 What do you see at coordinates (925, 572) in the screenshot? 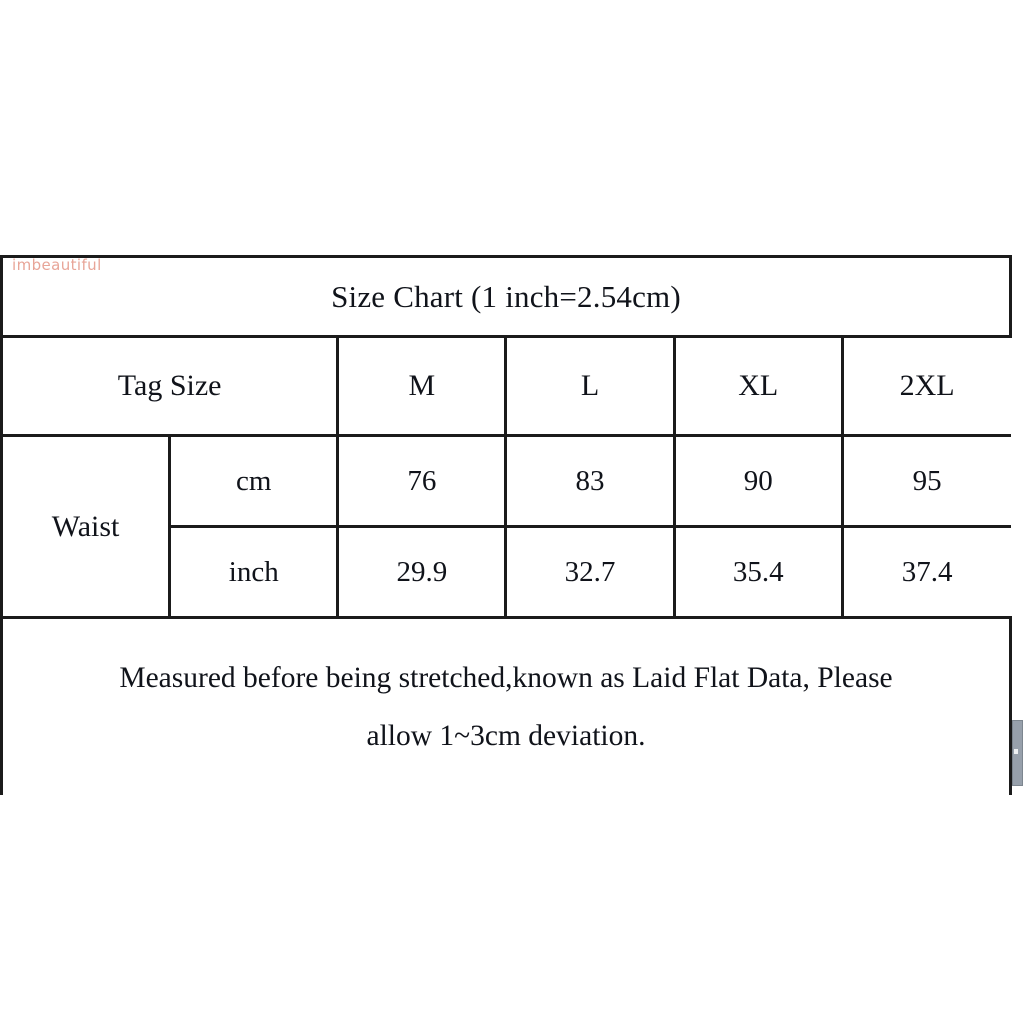
I see `waist-inch-2xl: 37.4` at bounding box center [925, 572].